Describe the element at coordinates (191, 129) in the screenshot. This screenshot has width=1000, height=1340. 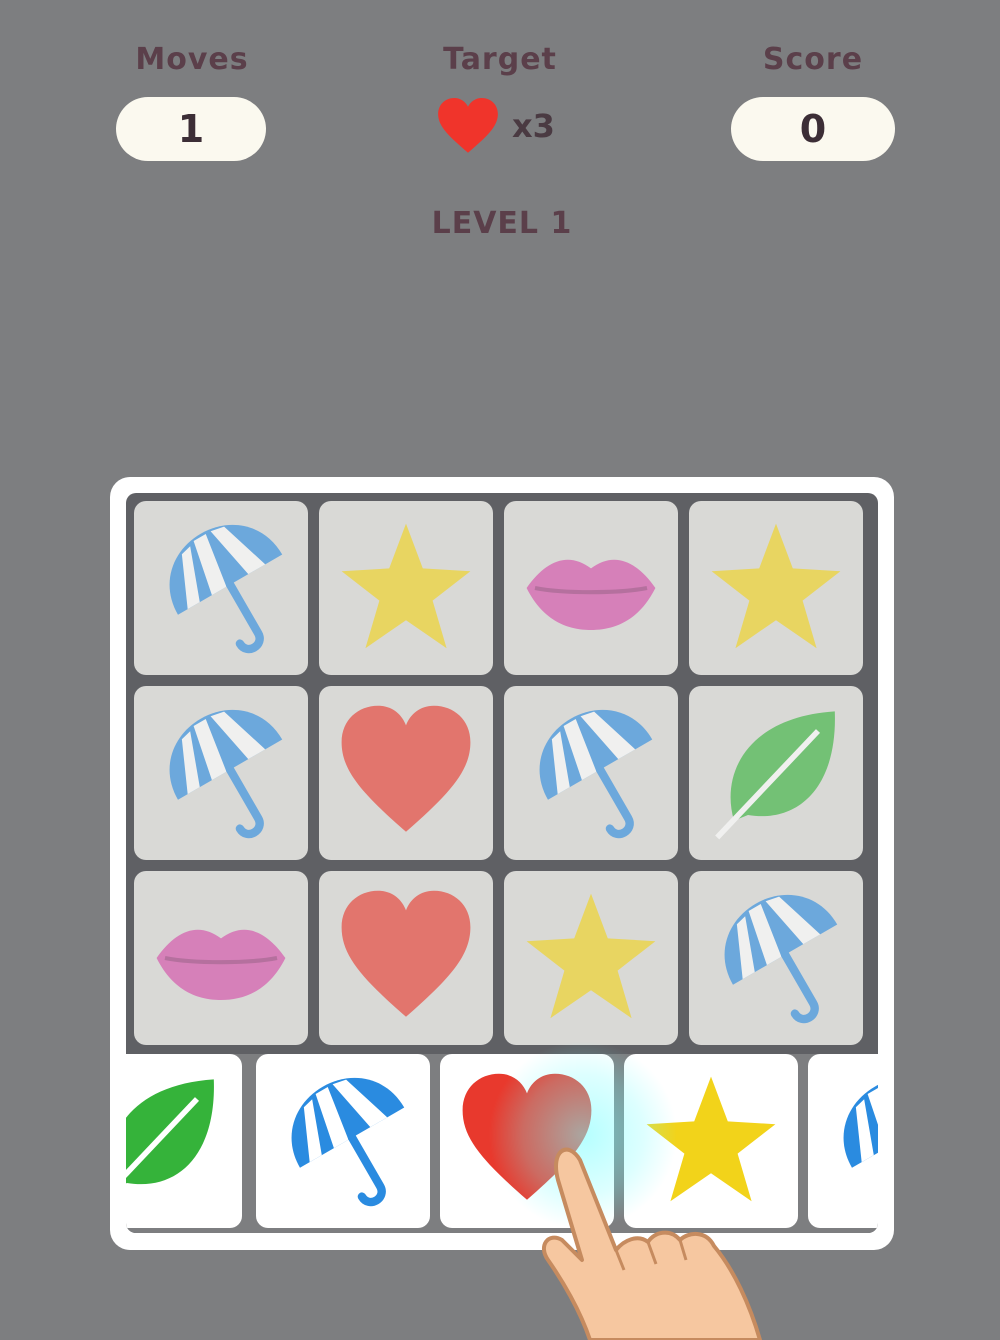
I see `moves-counter: 1` at that location.